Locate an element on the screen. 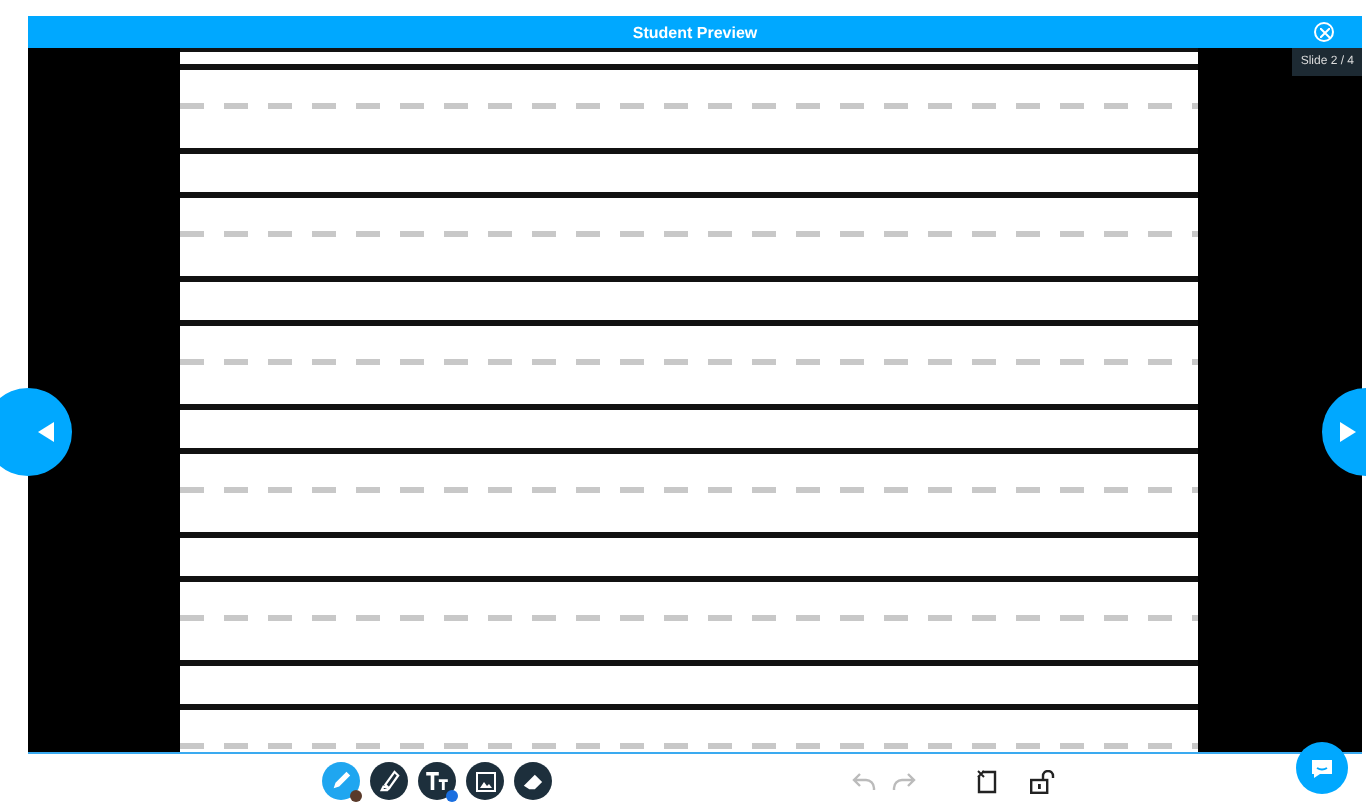 This screenshot has width=1366, height=806. close-button is located at coordinates (1324, 32).